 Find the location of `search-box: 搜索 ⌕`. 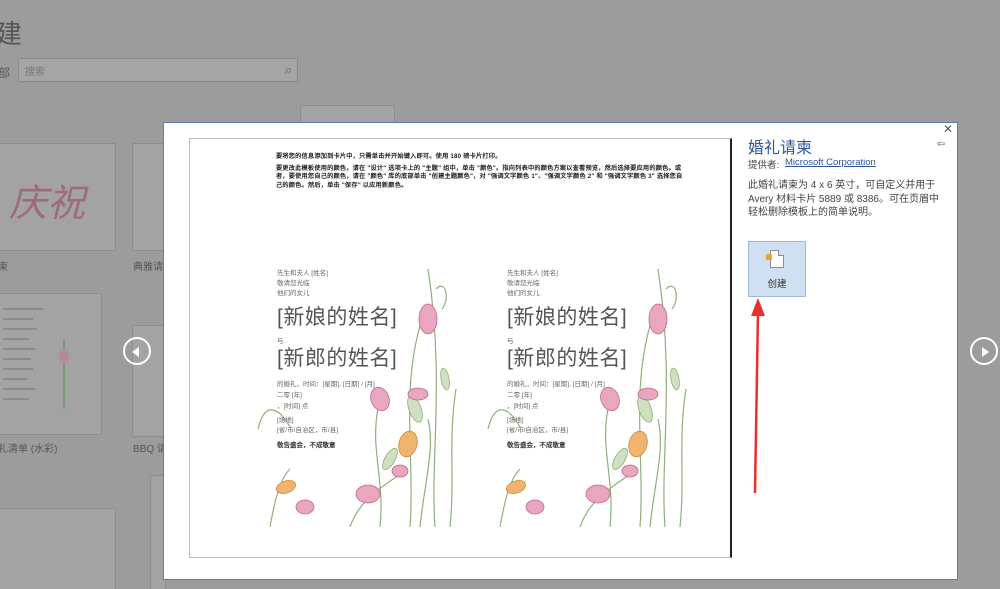

search-box: 搜索 ⌕ is located at coordinates (158, 70).